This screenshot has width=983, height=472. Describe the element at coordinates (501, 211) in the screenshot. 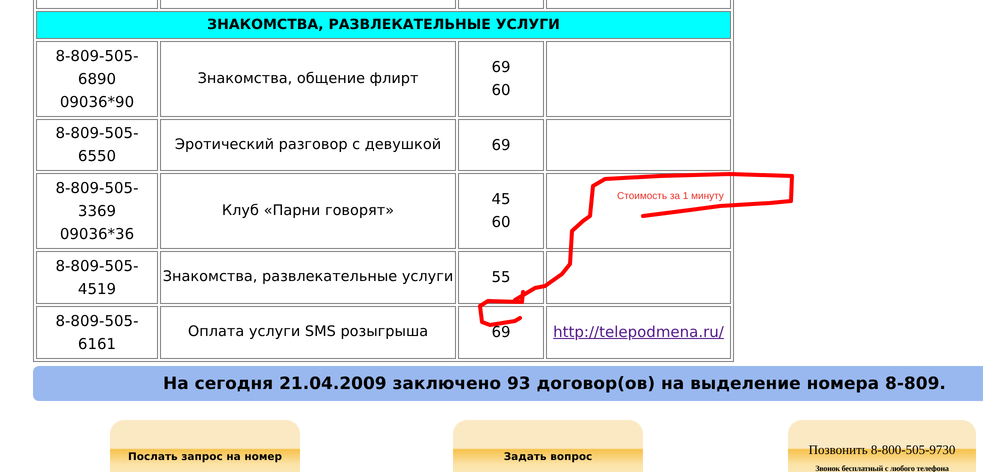

I see `table-cell: 45 60` at that location.